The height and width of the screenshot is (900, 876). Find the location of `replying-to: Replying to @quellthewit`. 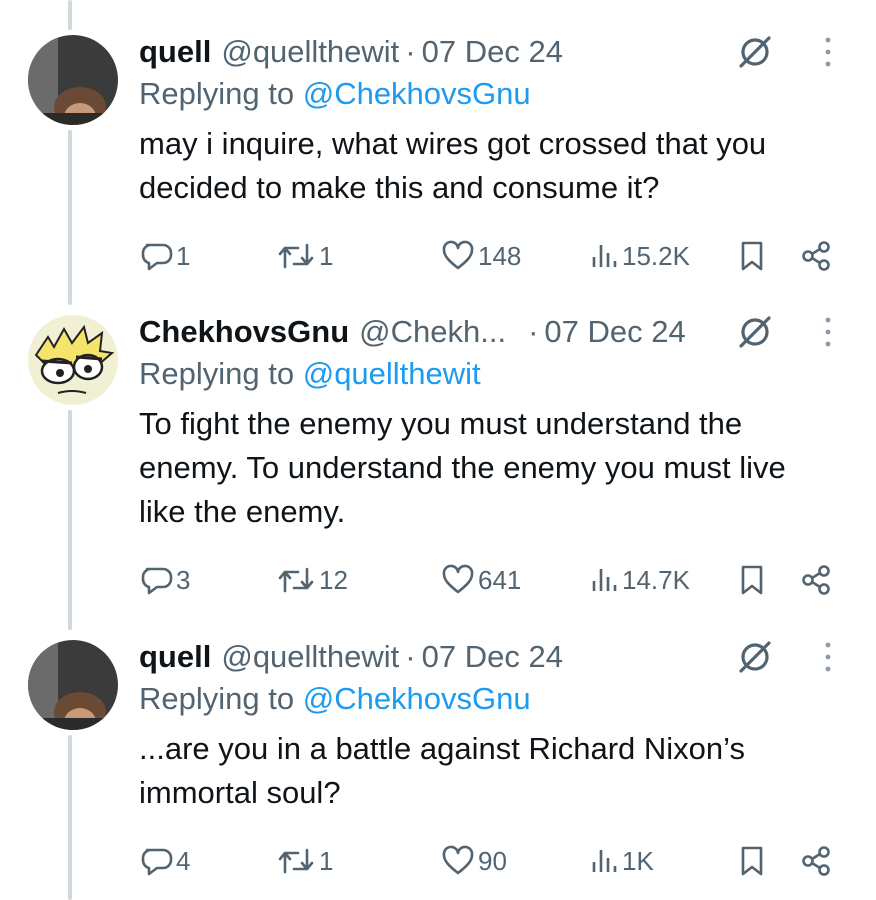

replying-to: Replying to @quellthewit is located at coordinates (310, 374).